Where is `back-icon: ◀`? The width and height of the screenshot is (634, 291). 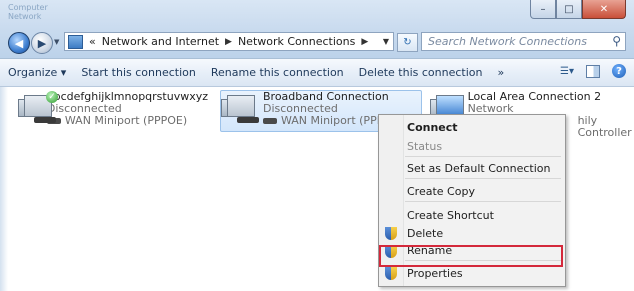 back-icon: ◀ is located at coordinates (19, 43).